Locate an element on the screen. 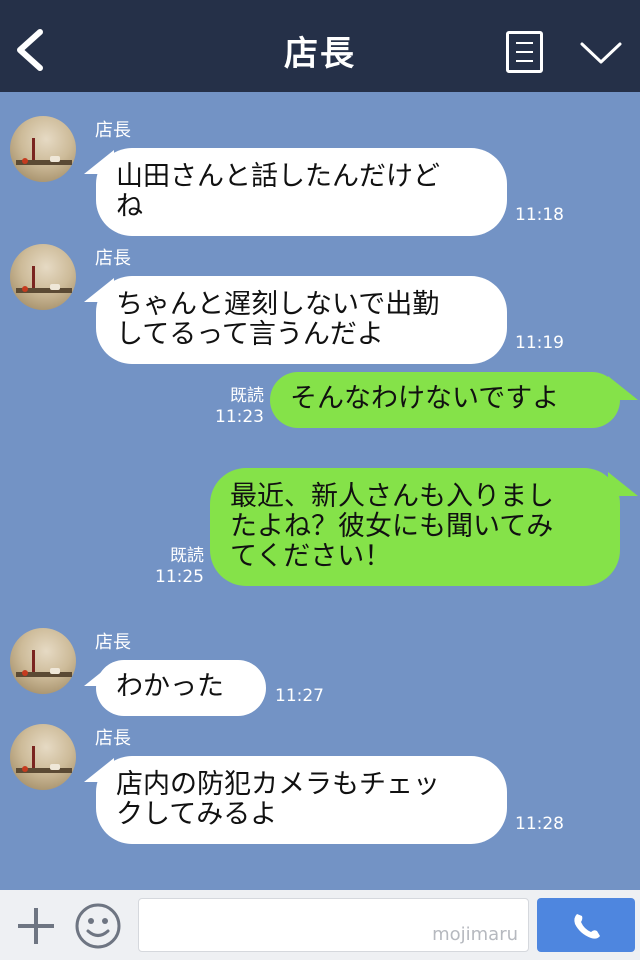 The height and width of the screenshot is (960, 640). input-bar: mojimaru is located at coordinates (320, 925).